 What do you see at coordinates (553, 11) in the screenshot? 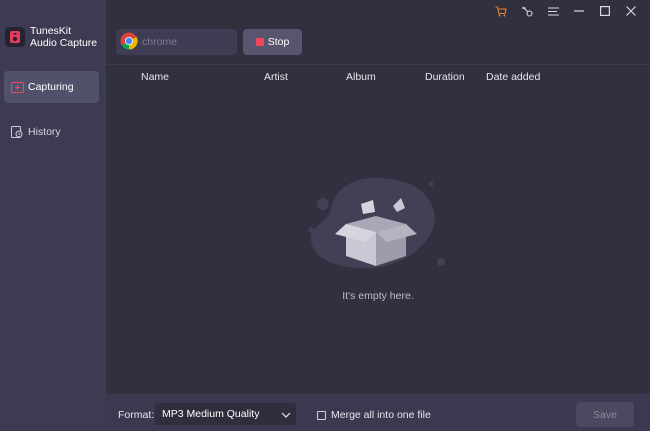
I see `menu-icon` at bounding box center [553, 11].